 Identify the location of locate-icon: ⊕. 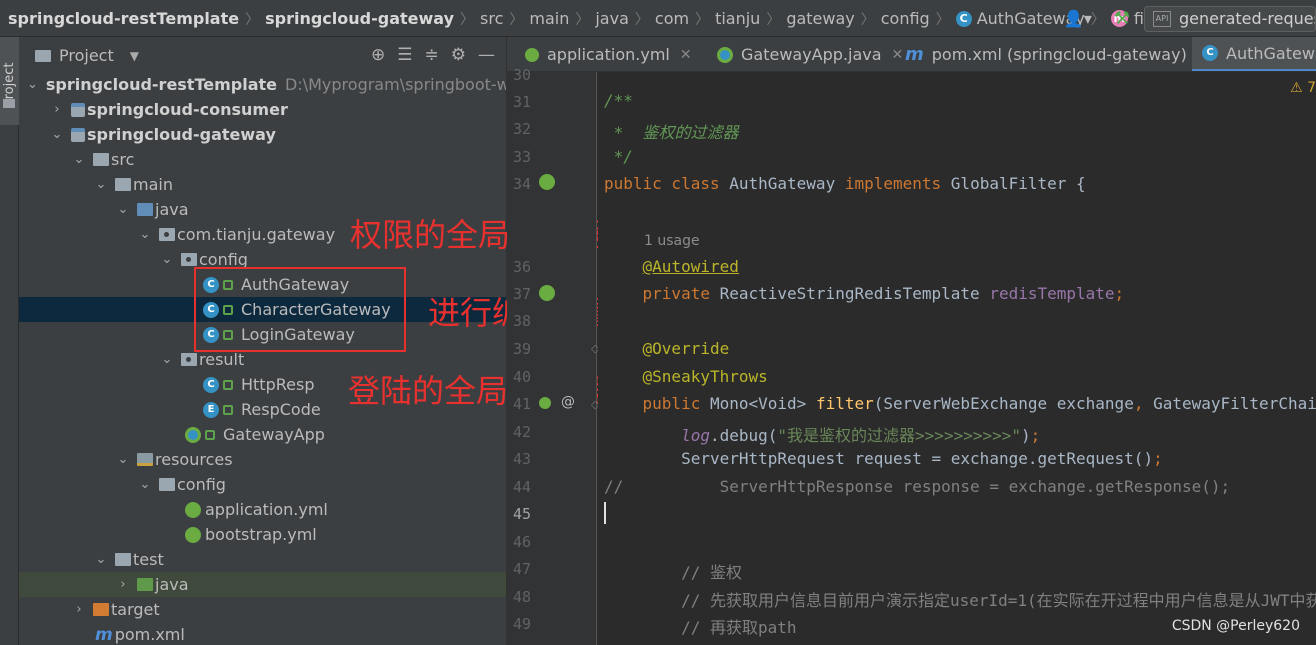
(378, 55).